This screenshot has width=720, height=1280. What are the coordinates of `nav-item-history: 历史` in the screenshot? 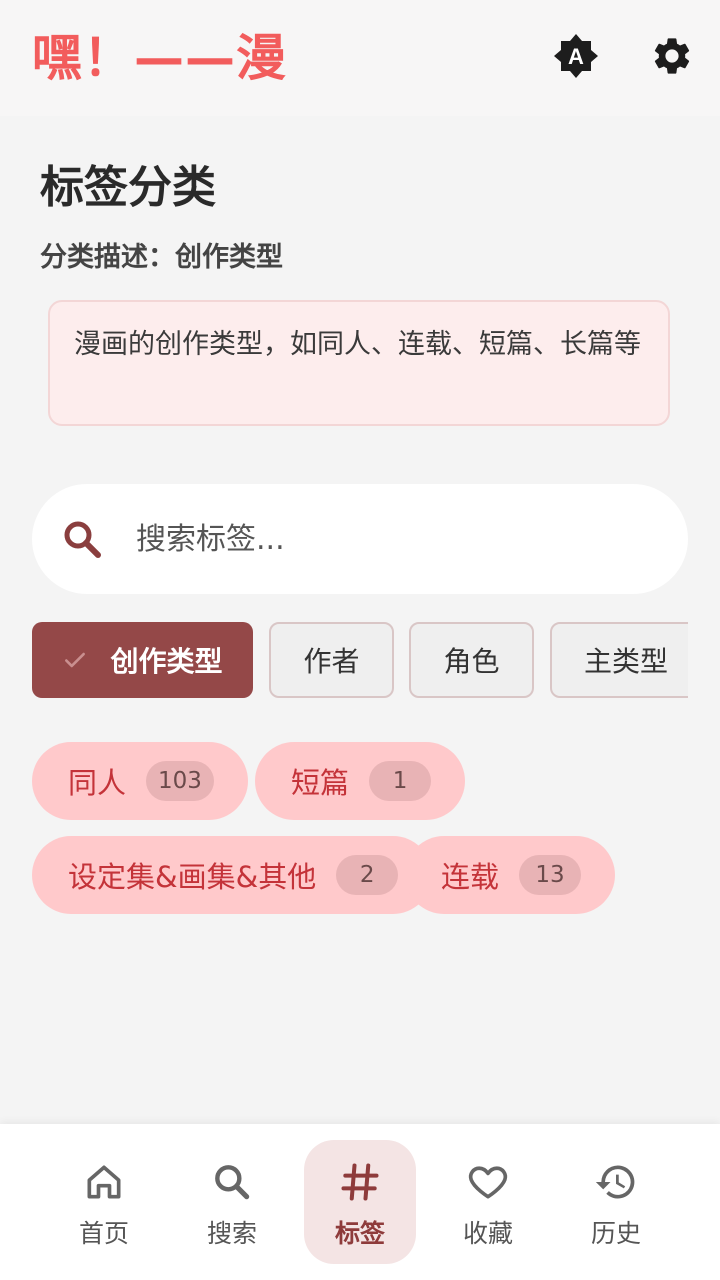 It's located at (616, 1202).